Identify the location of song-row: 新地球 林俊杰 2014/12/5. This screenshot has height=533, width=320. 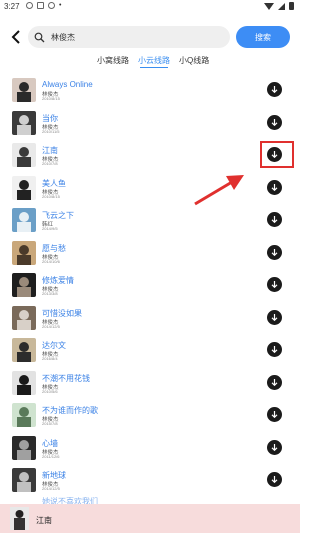
(150, 480).